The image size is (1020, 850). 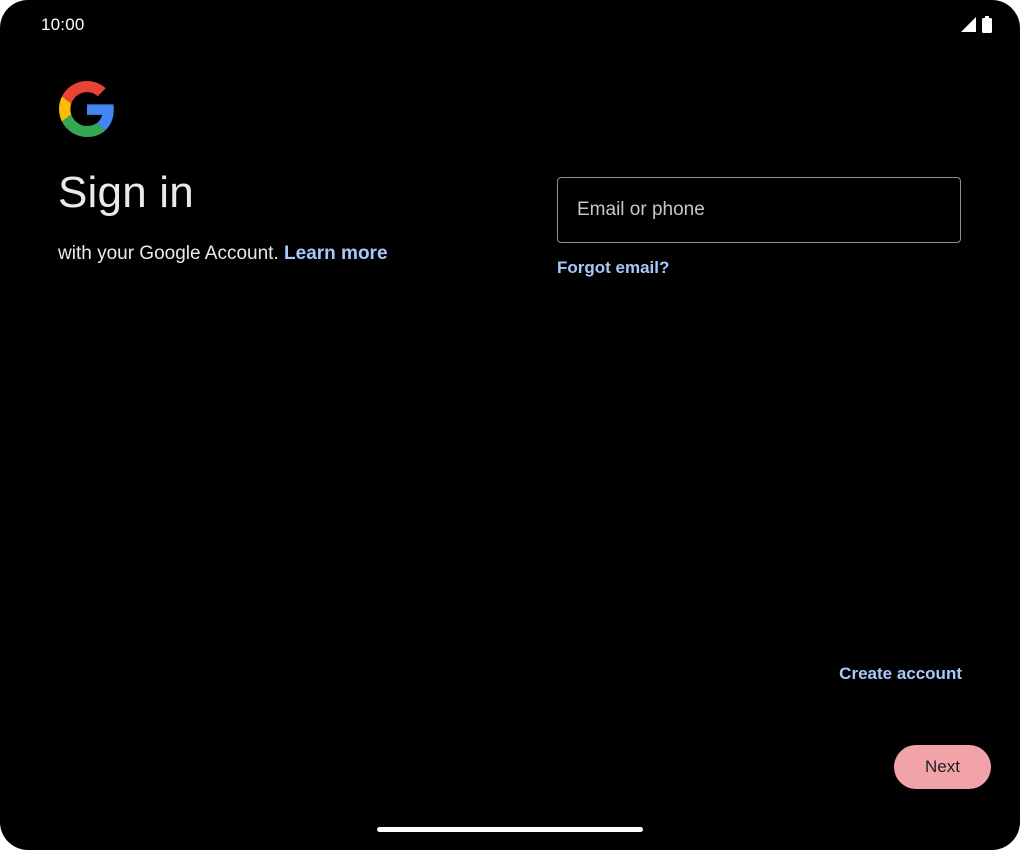 What do you see at coordinates (335, 253) in the screenshot?
I see `learn-more-link: Learn more` at bounding box center [335, 253].